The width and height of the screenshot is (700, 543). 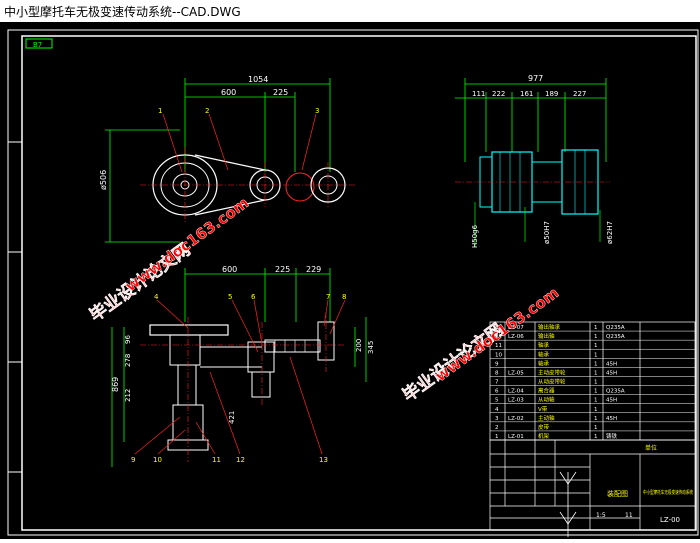 What do you see at coordinates (535, 78) in the screenshot?
I see `side-overall-dim: 977` at bounding box center [535, 78].